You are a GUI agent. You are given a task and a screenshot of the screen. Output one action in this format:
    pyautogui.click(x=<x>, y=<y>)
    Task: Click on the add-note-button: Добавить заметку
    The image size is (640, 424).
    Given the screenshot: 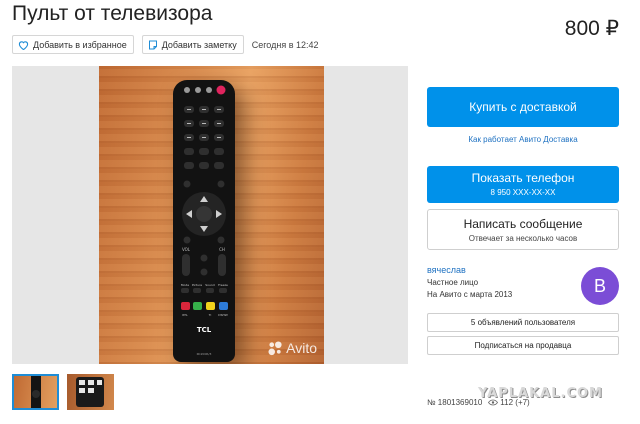 What is the action you would take?
    pyautogui.click(x=192, y=44)
    